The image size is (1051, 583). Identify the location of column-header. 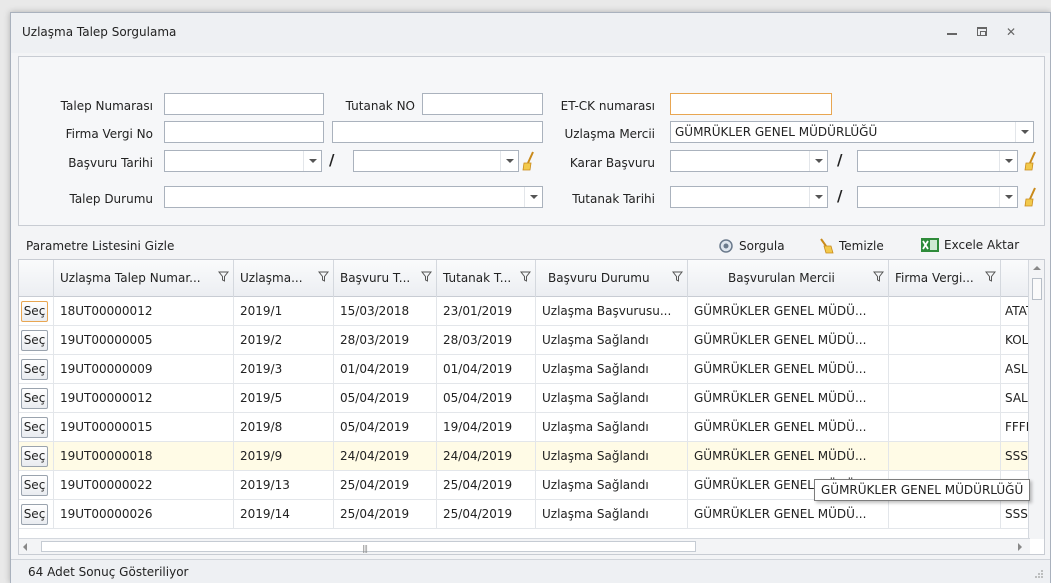
(1015, 278).